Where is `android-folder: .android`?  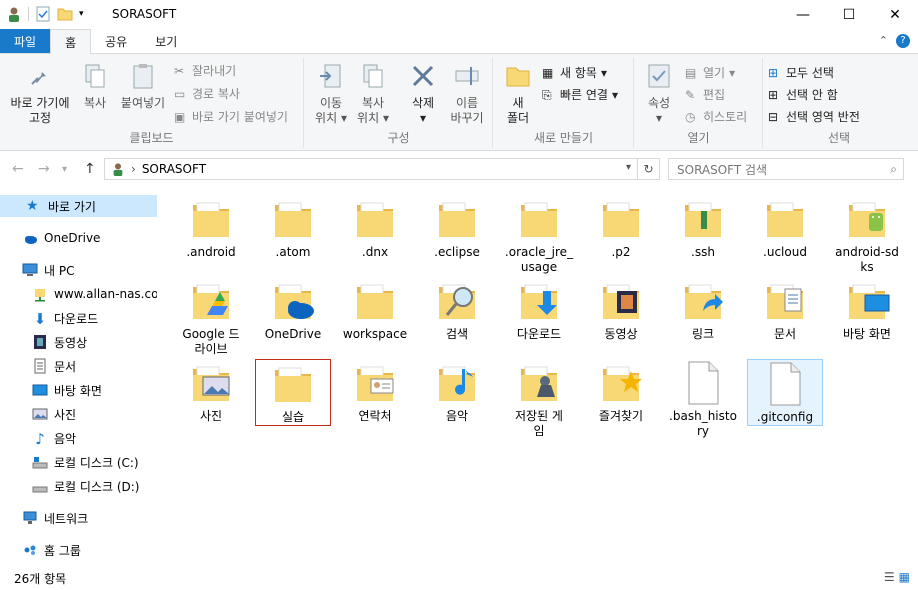
android-folder: .android is located at coordinates (211, 227).